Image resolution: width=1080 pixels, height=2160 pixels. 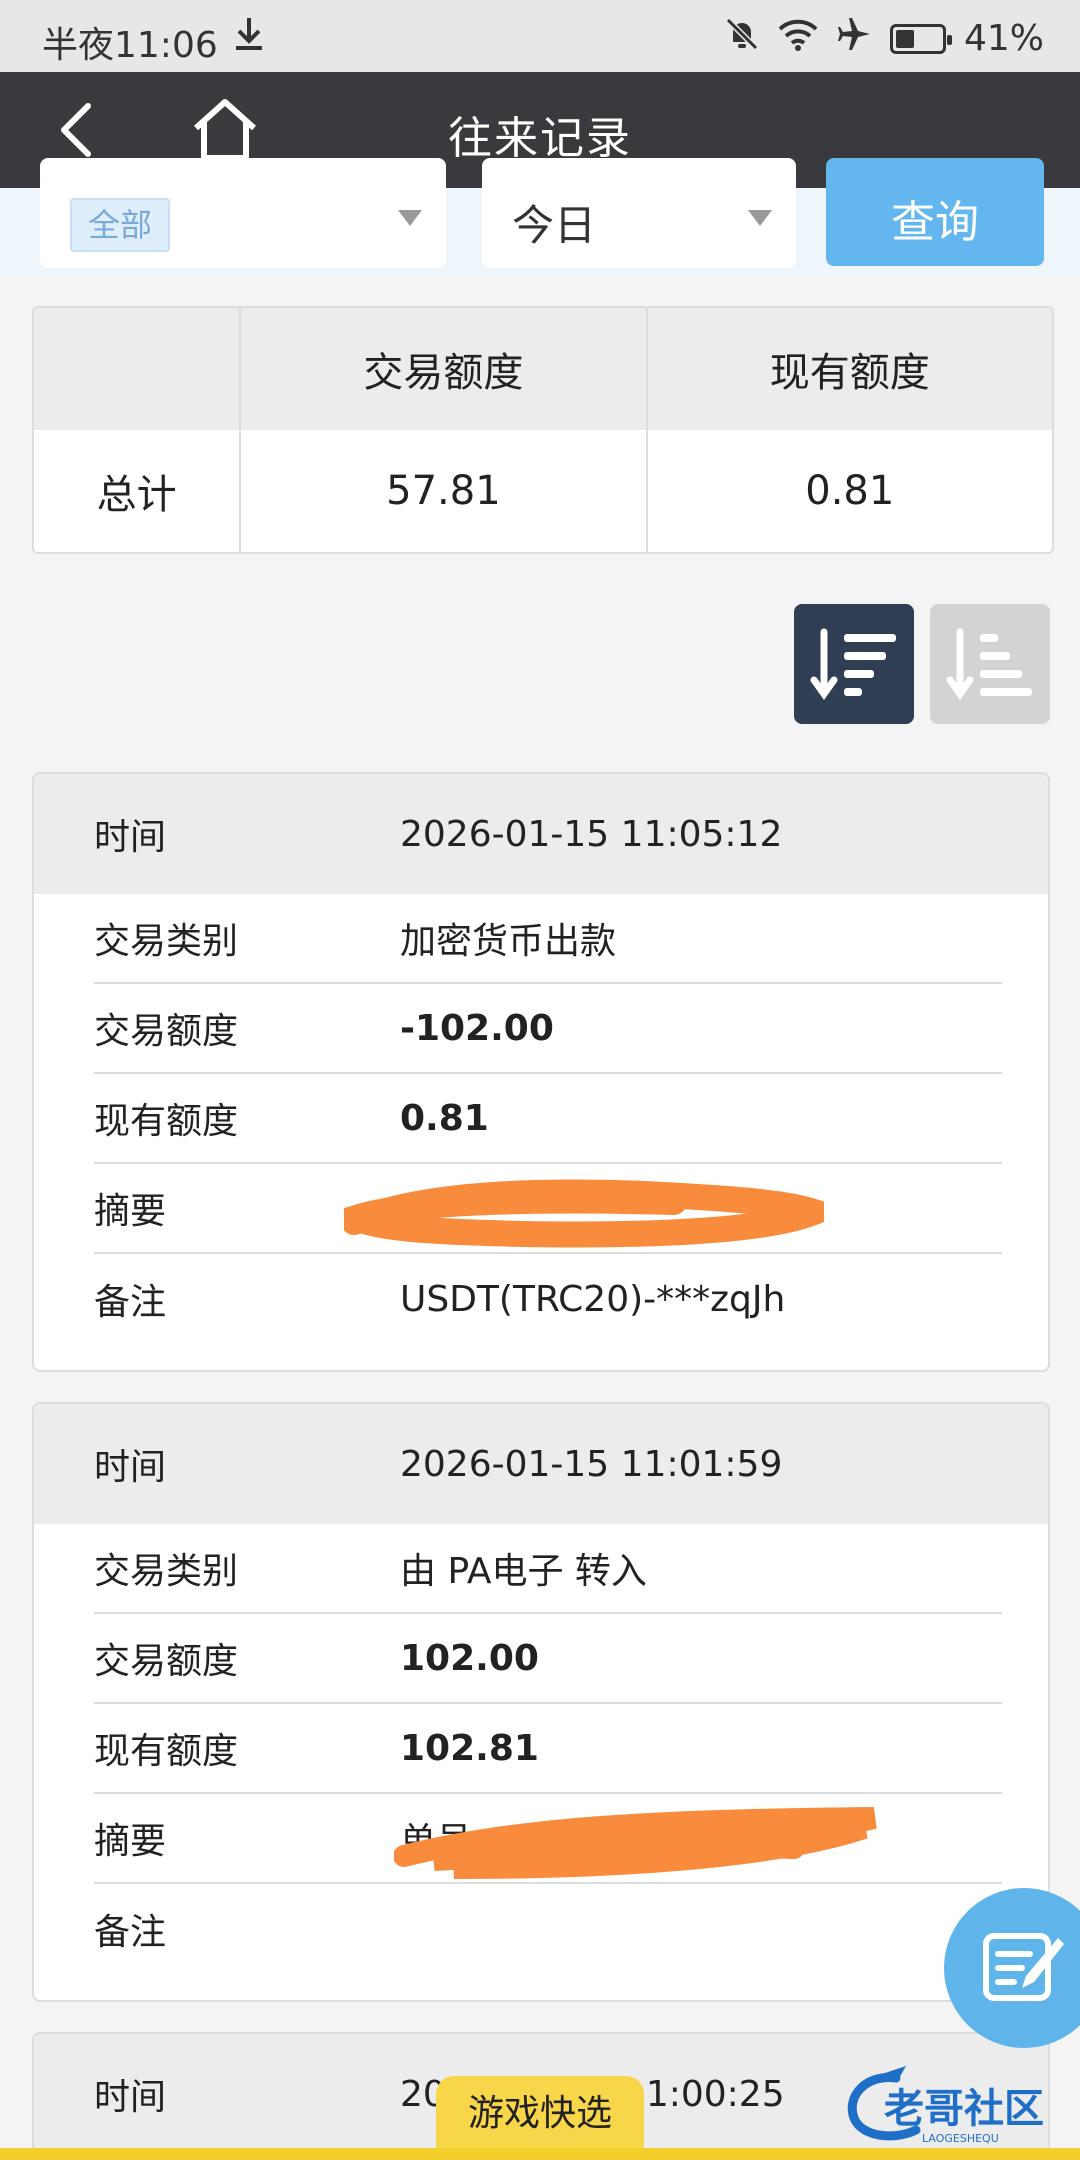 I want to click on record-amount-row: 交易额度 -102.00, so click(x=548, y=1029).